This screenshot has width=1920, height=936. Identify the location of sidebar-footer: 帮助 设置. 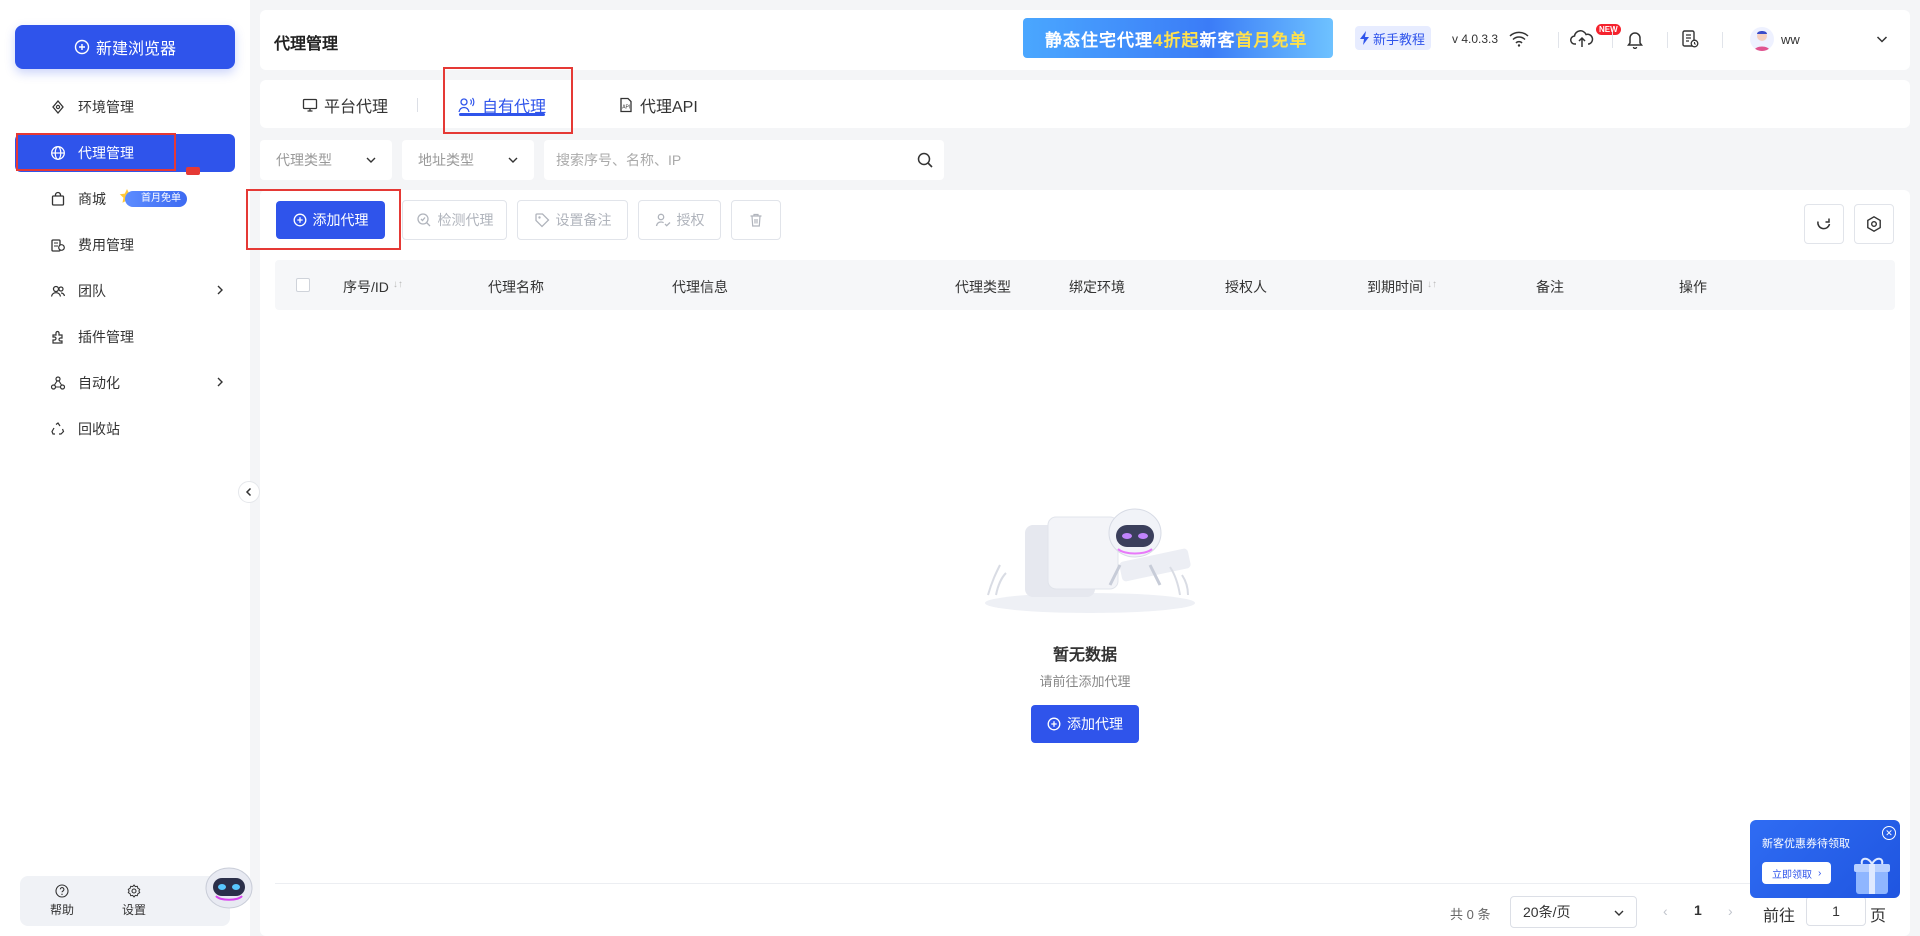
(125, 901).